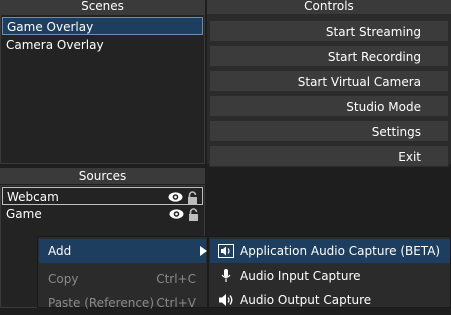  What do you see at coordinates (122, 303) in the screenshot?
I see `menu-item-paste-reference: Paste (Reference) Ctrl+V` at bounding box center [122, 303].